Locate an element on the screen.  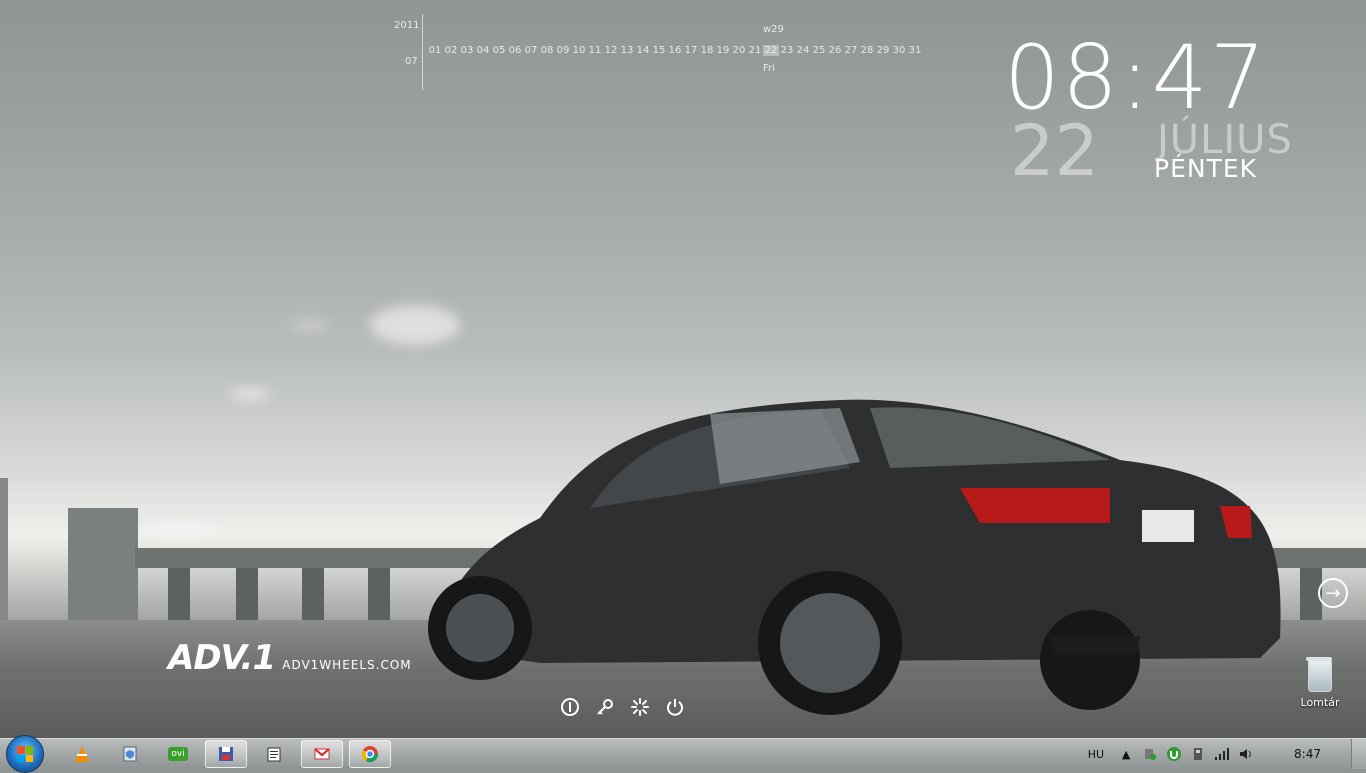
windows-logo-icon is located at coordinates (25, 754).